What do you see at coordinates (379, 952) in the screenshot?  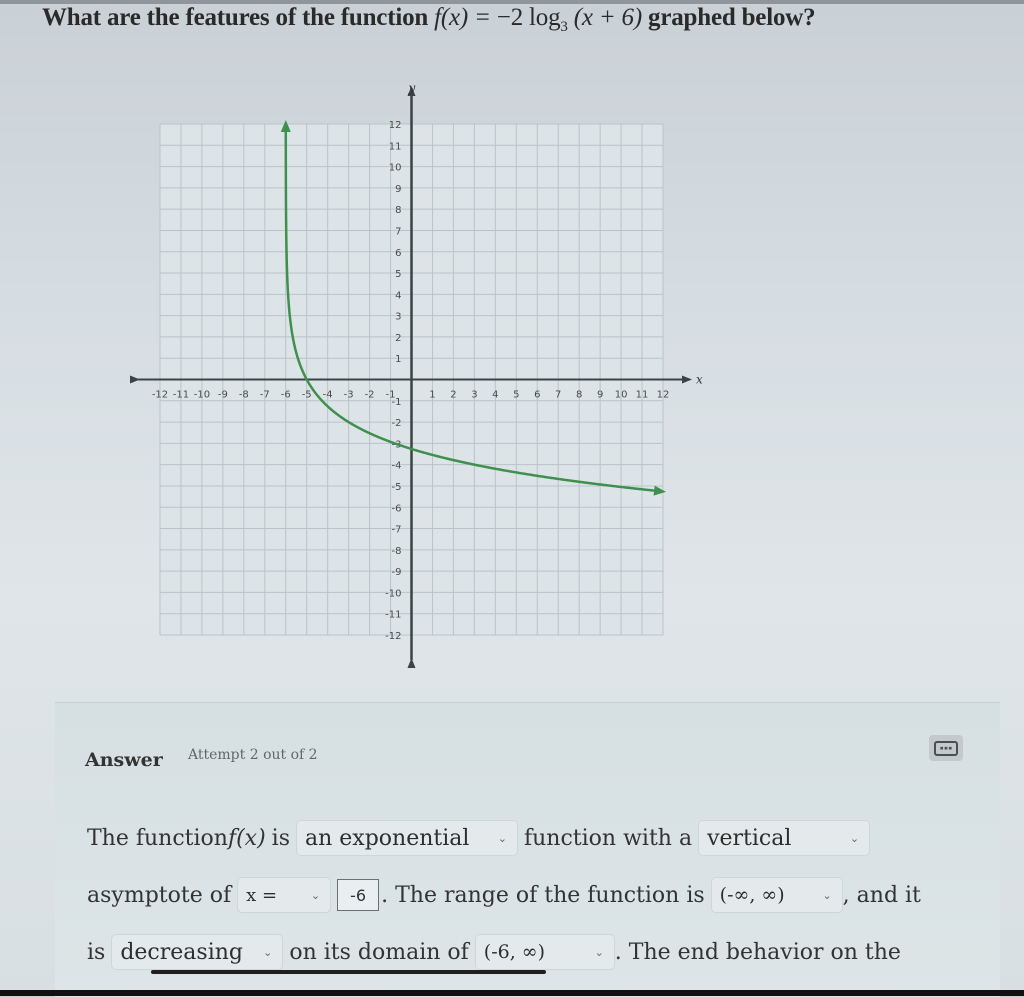 I see `line3-text-2: on its domain of` at bounding box center [379, 952].